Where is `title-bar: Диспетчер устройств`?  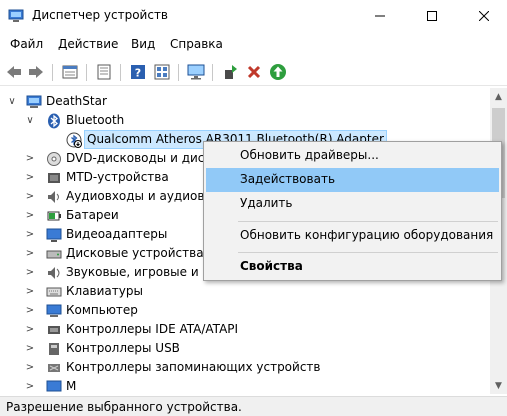
title-bar: Диспетчер устройств is located at coordinates (253, 16).